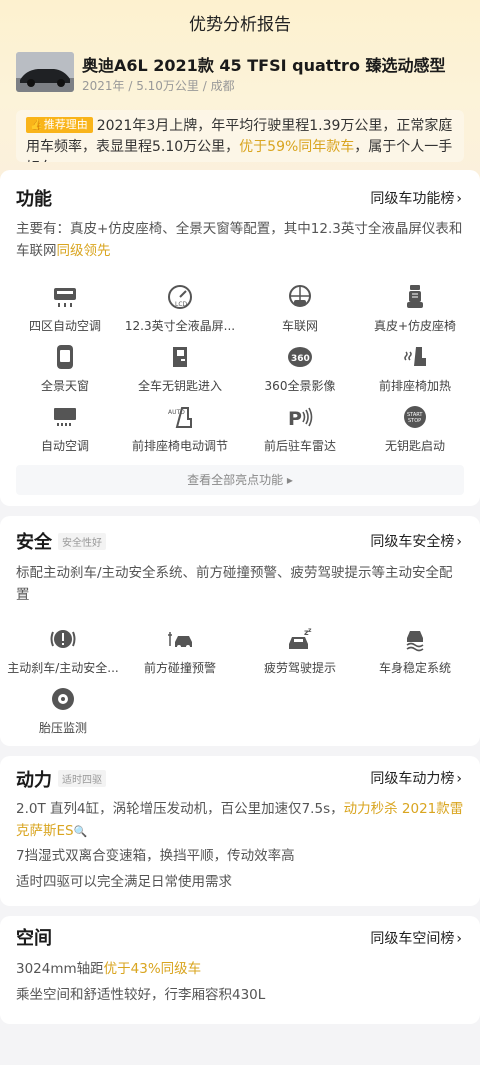  Describe the element at coordinates (180, 357) in the screenshot. I see `keyless-entry-icon` at that location.